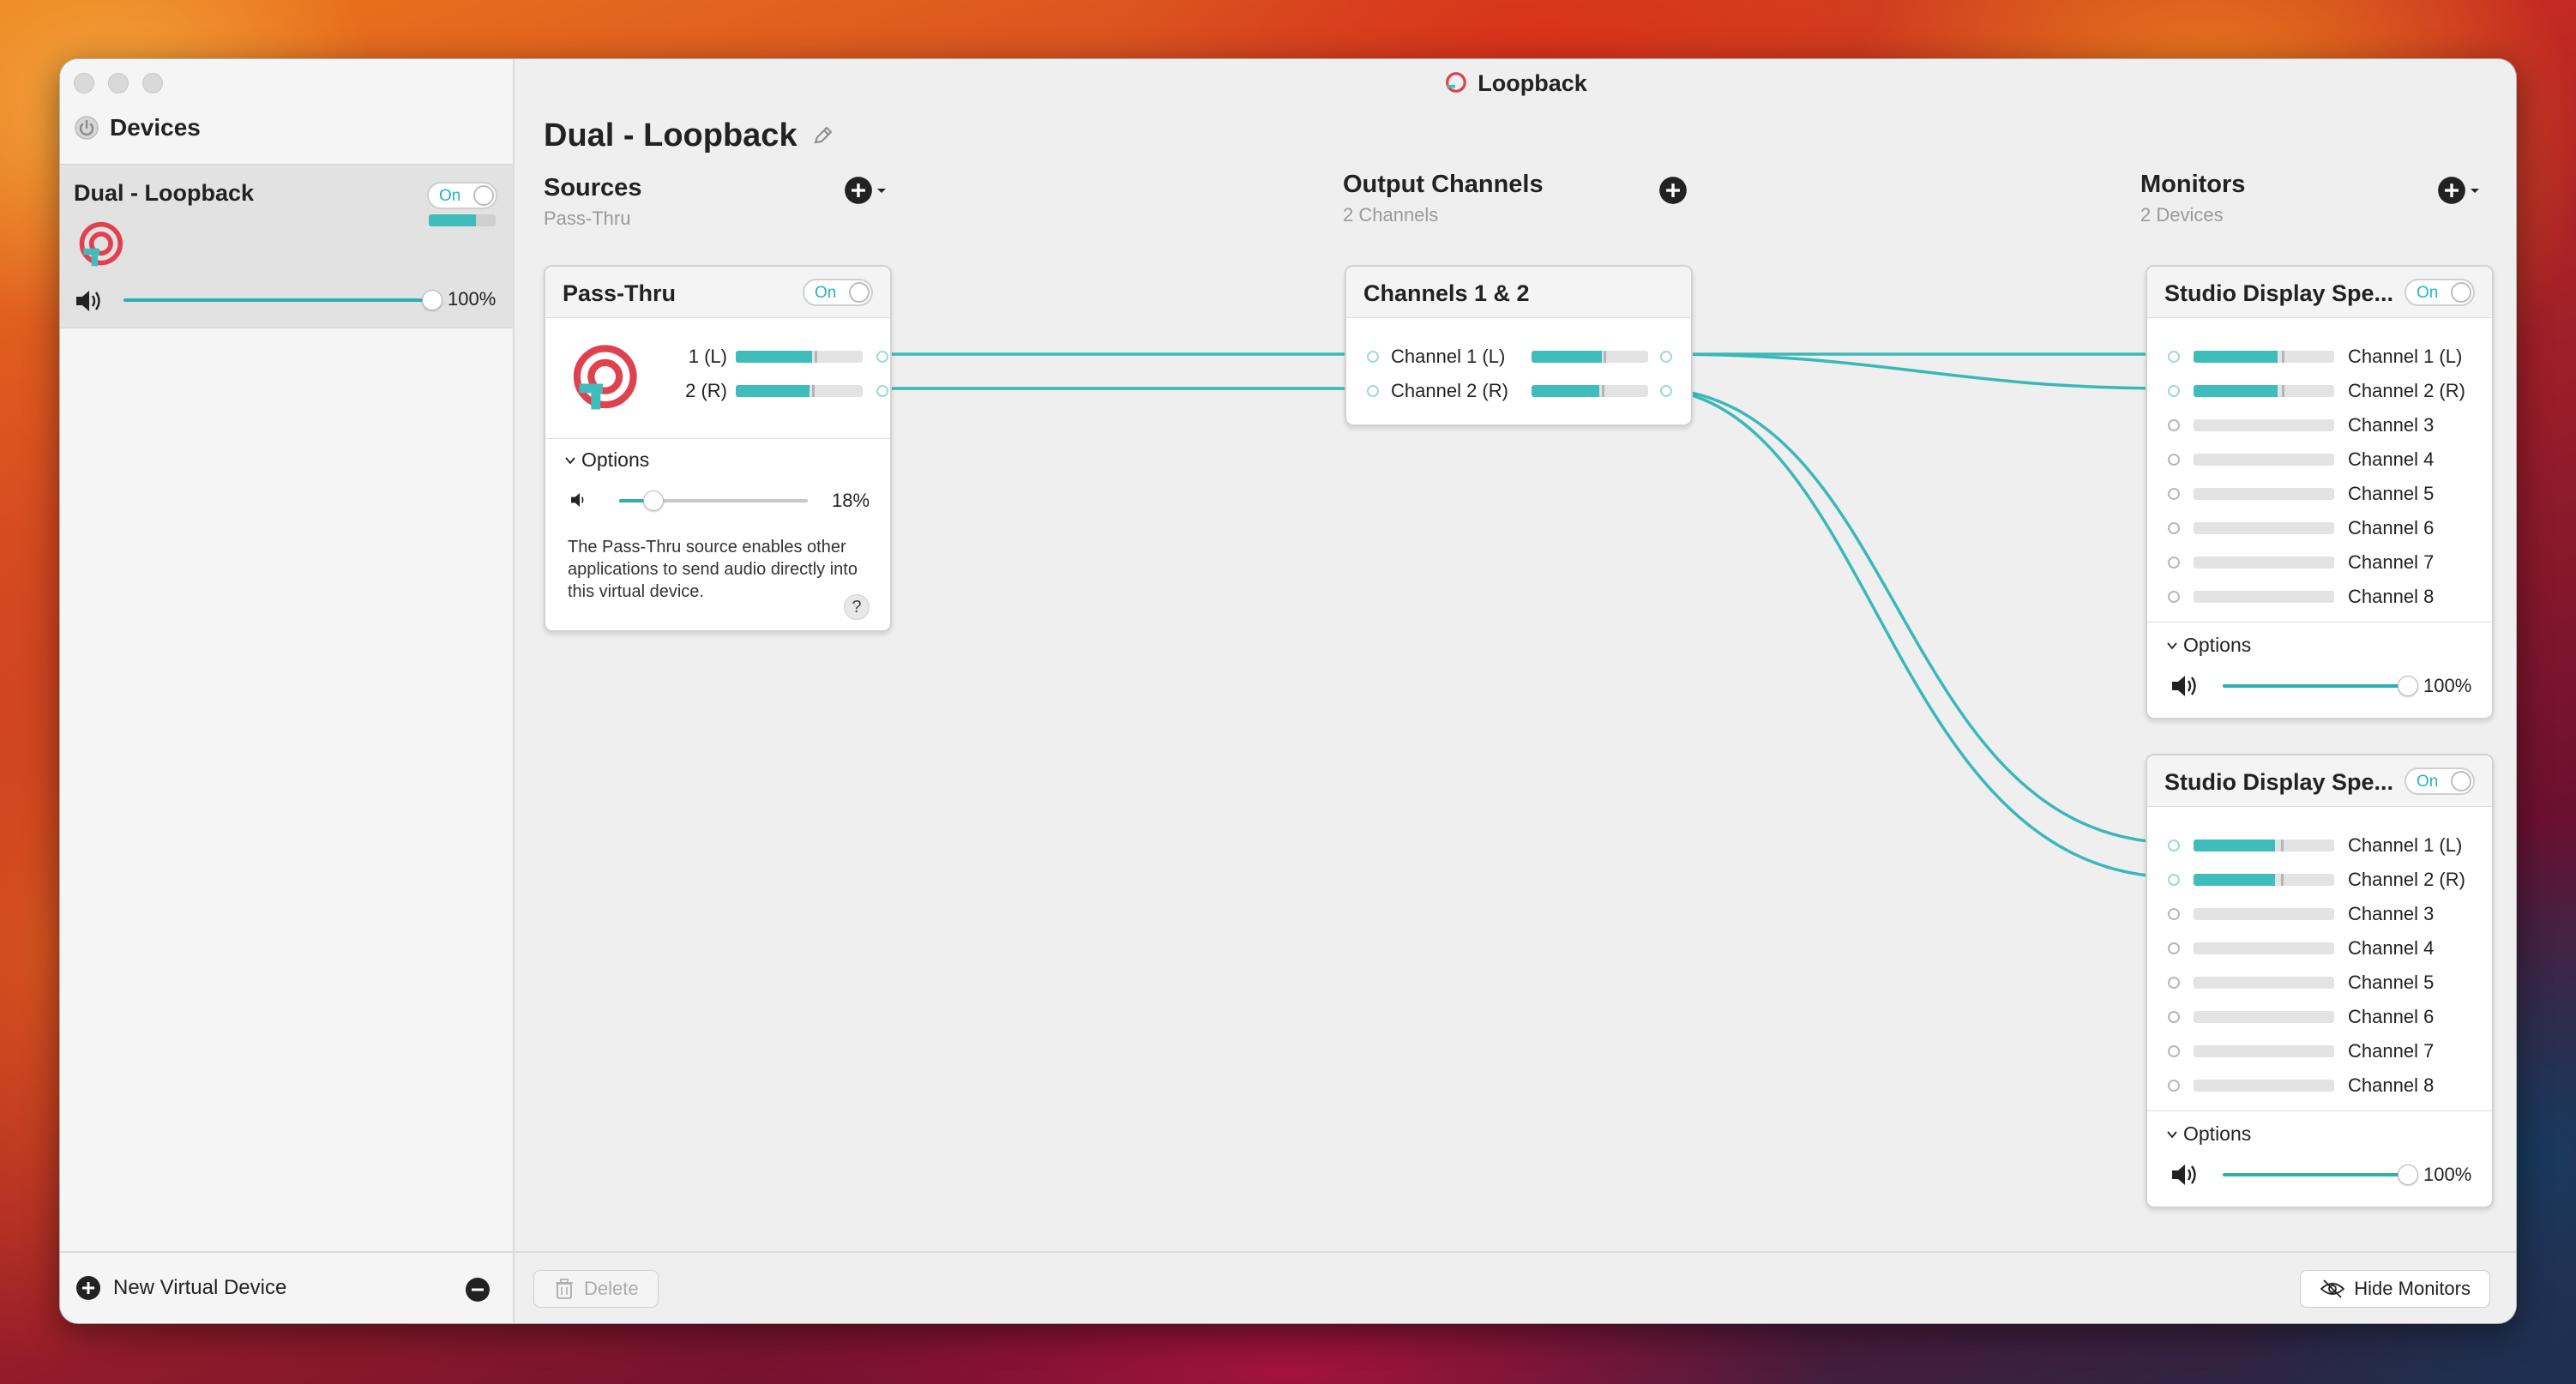 The height and width of the screenshot is (1384, 2576). I want to click on help-button: ?, so click(857, 607).